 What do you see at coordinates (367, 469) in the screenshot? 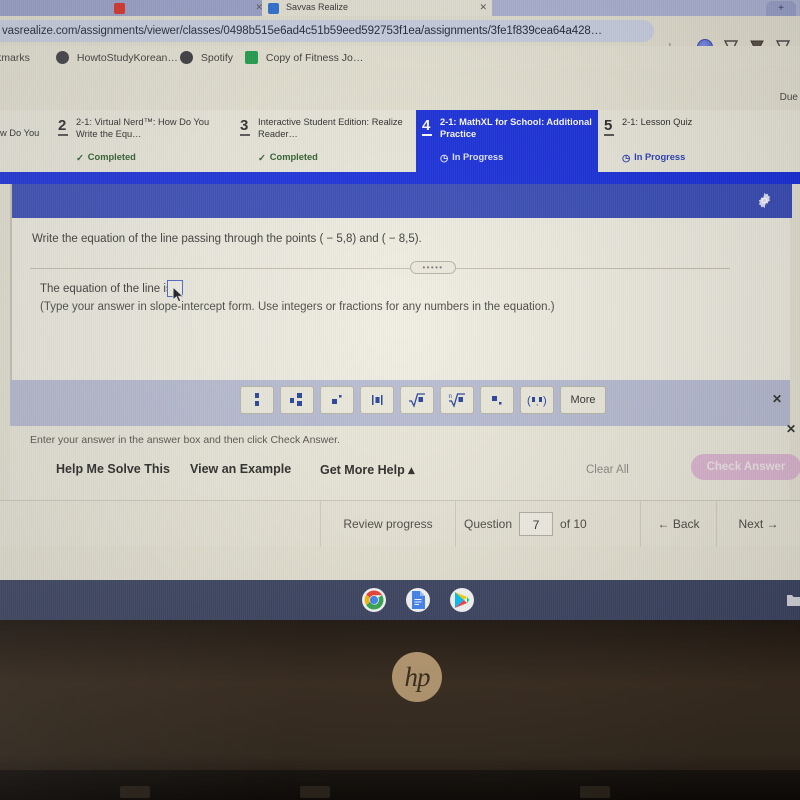
I see `get-more-help-button: Get More Help ▴` at bounding box center [367, 469].